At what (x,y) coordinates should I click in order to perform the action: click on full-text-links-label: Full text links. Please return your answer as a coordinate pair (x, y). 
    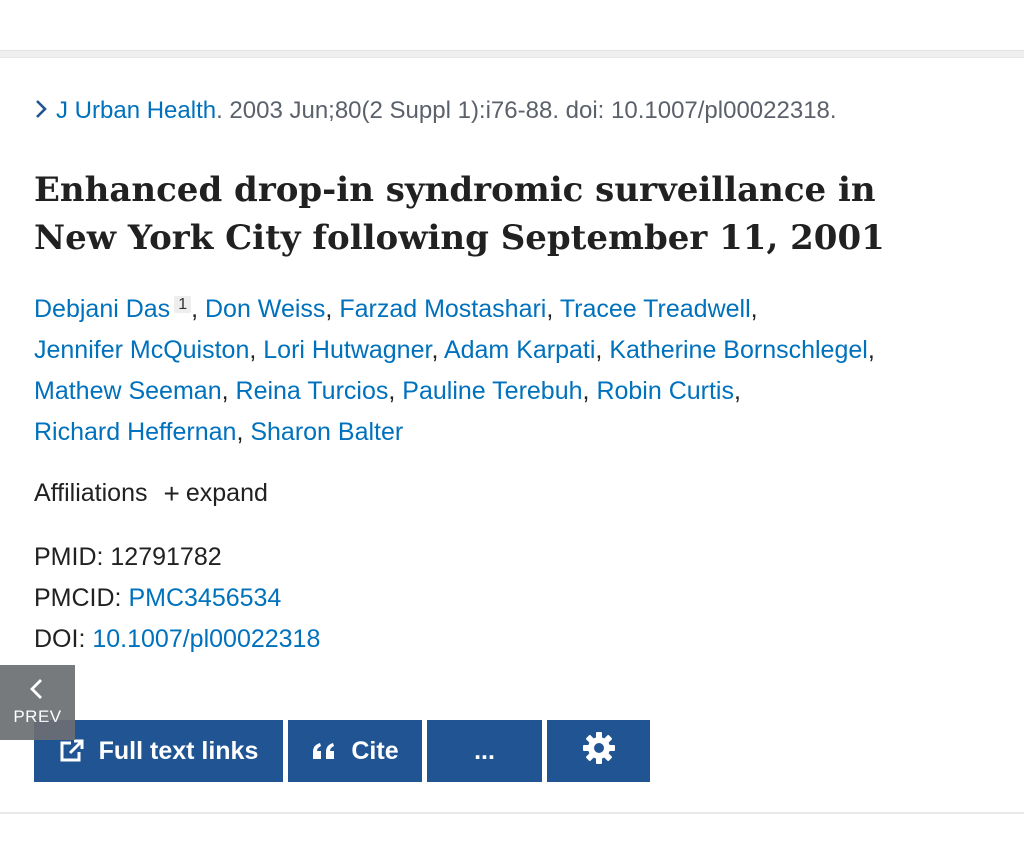
    Looking at the image, I should click on (178, 750).